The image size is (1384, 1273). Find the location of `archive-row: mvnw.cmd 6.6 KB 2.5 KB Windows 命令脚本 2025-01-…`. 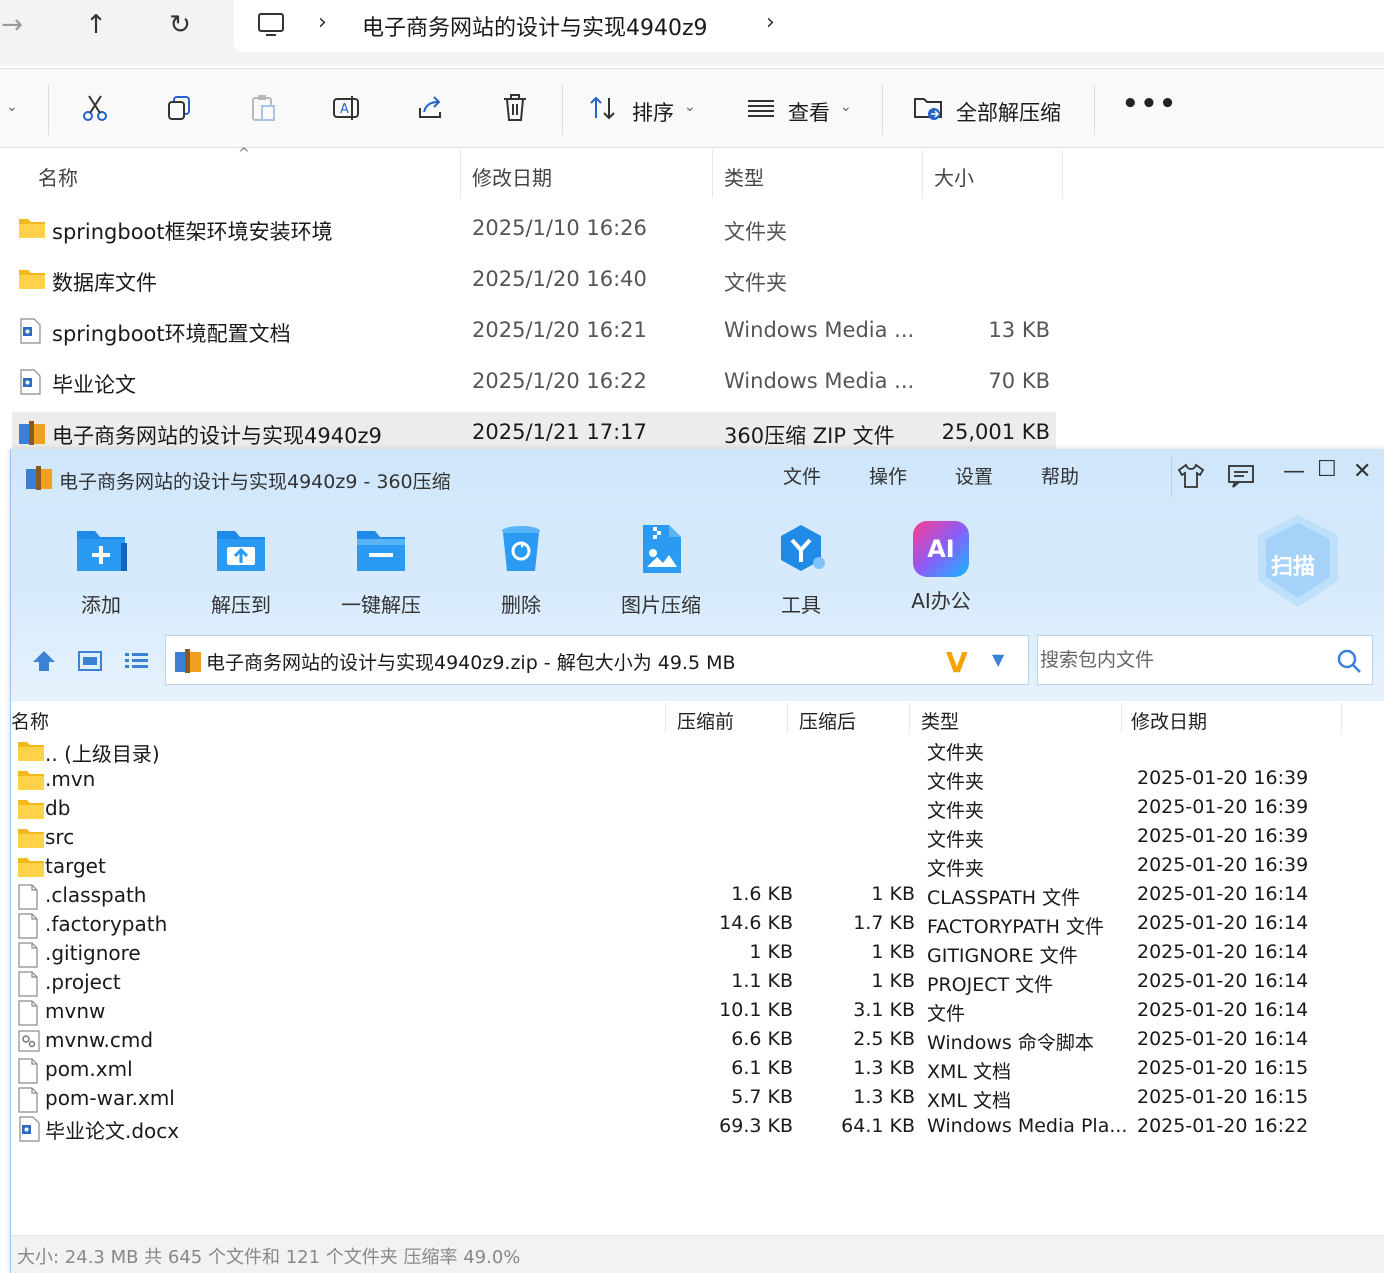

archive-row: mvnw.cmd 6.6 KB 2.5 KB Windows 命令脚本 2025-01-… is located at coordinates (697, 1040).